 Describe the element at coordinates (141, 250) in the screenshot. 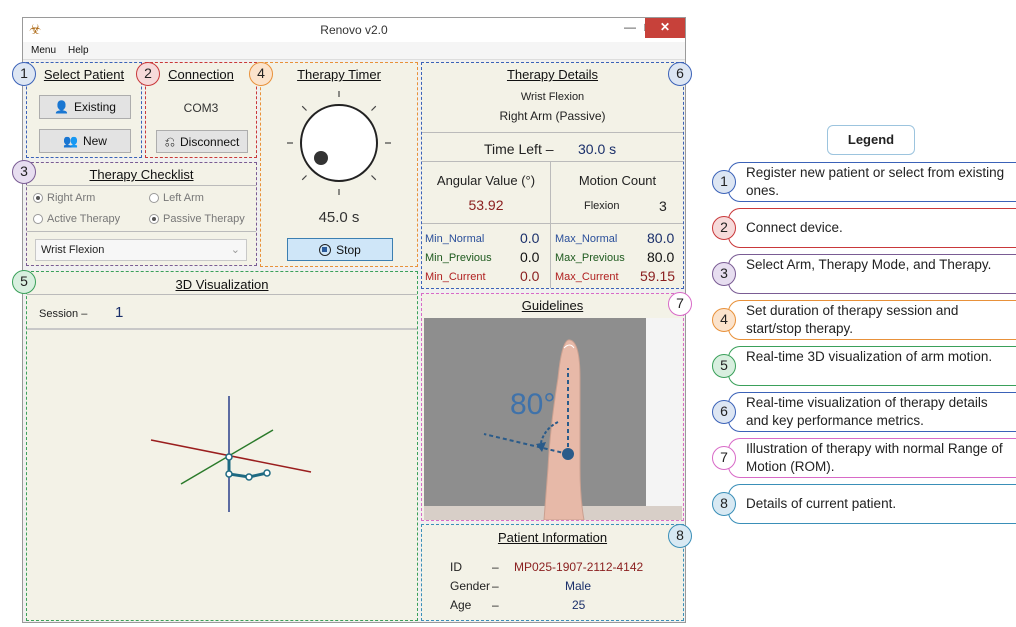

I see `therapy-select: Wrist Flexion ⌄` at that location.